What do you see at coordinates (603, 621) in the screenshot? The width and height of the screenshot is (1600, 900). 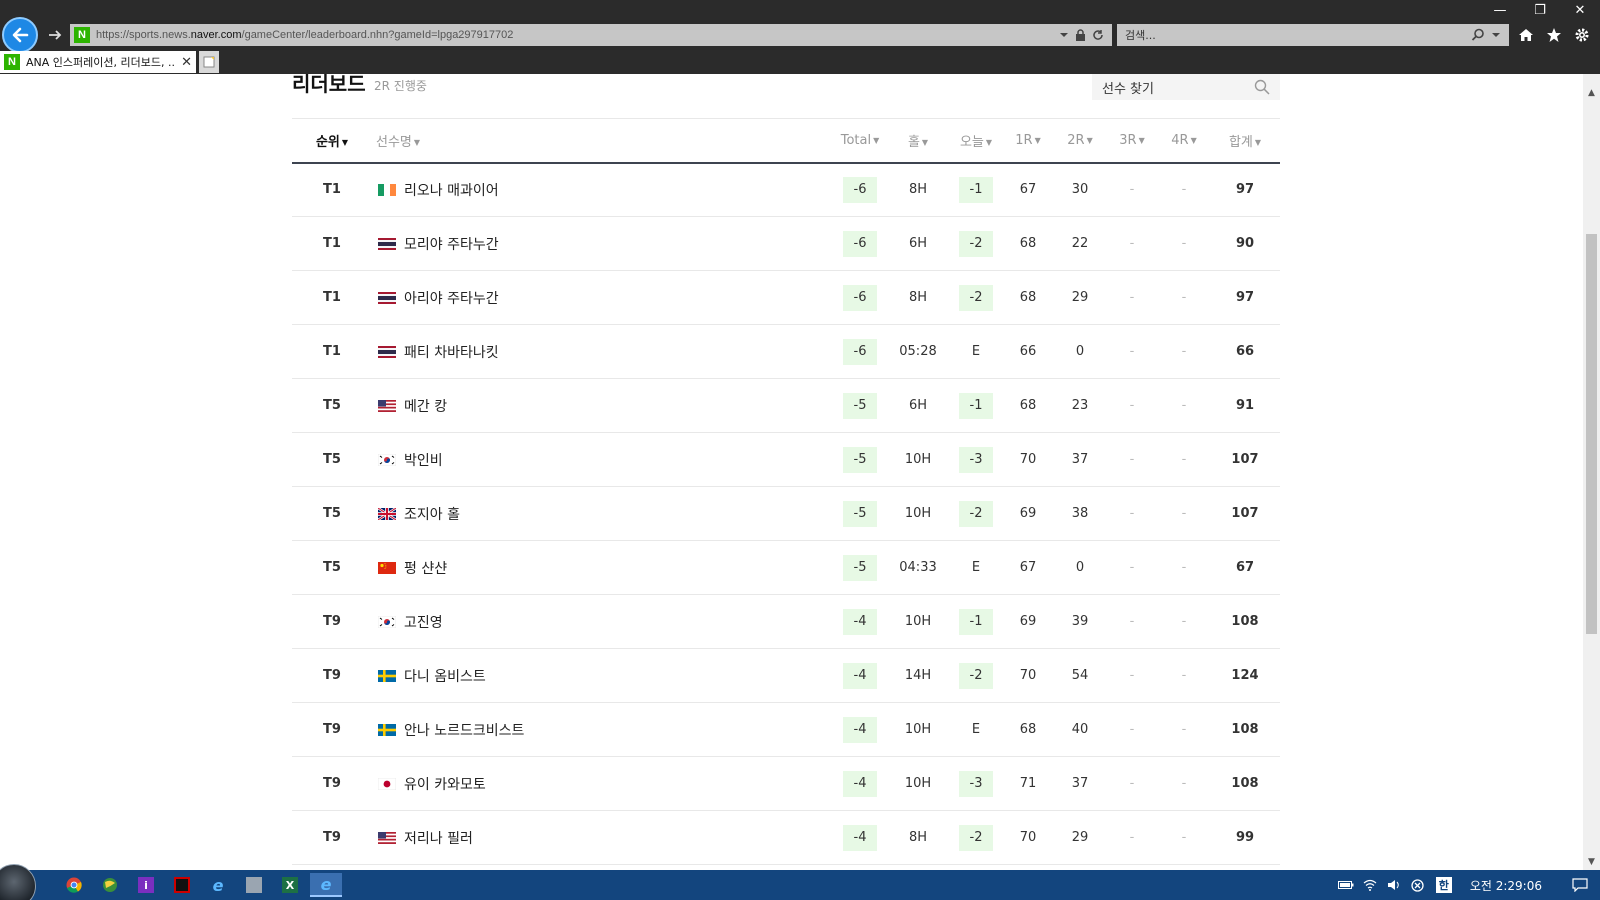 I see `player-cell: 고진영` at bounding box center [603, 621].